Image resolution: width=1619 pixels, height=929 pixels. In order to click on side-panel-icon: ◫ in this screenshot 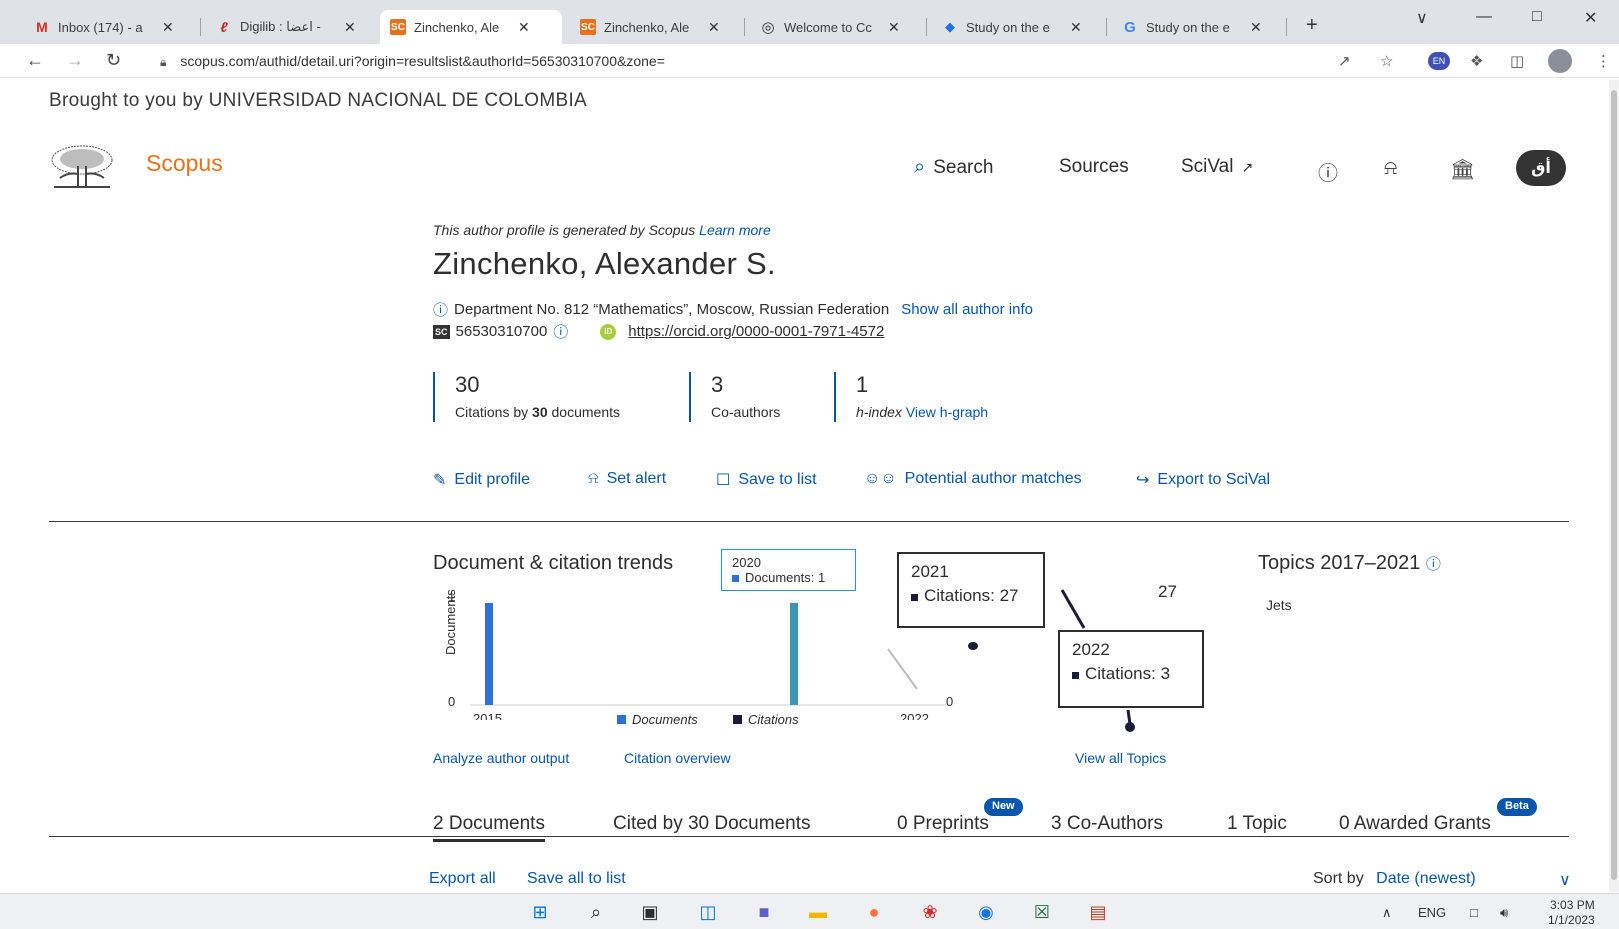, I will do `click(1517, 61)`.